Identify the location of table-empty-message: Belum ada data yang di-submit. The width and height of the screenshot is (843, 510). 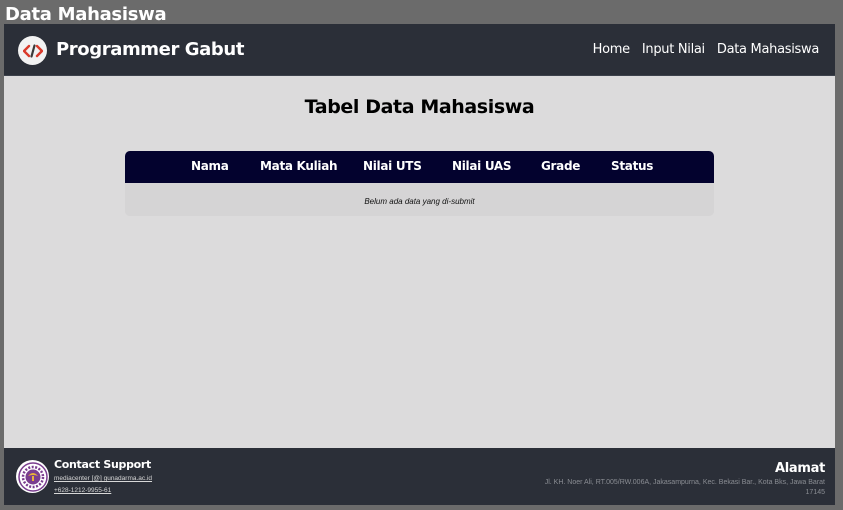
(419, 199).